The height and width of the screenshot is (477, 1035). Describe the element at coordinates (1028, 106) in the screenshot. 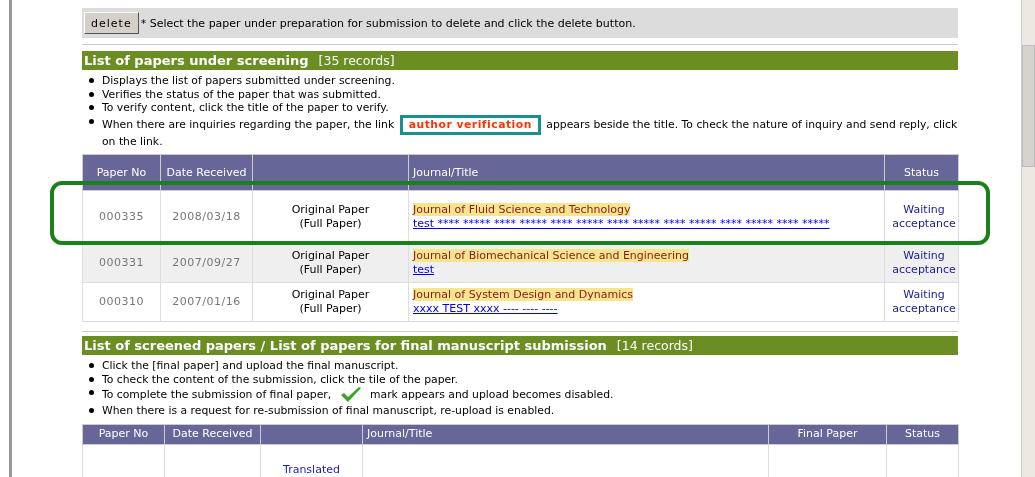

I see `scrollbar-thumb` at that location.